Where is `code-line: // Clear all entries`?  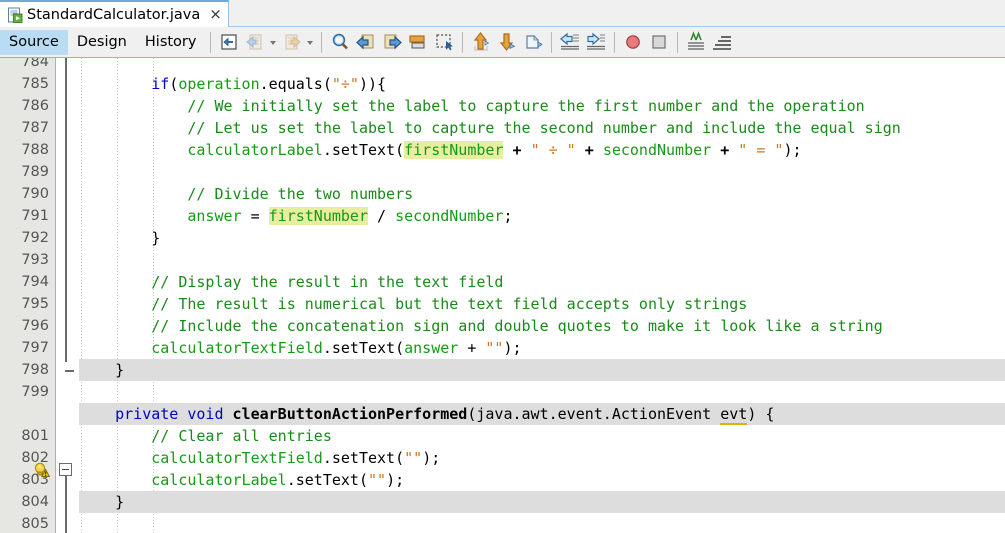
code-line: // Clear all entries is located at coordinates (542, 436).